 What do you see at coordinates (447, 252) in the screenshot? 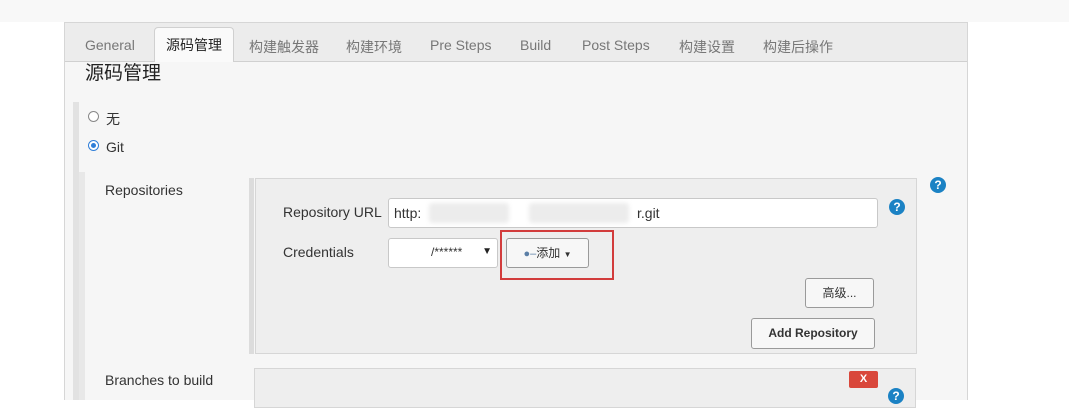
I see `credentials-value: /******` at bounding box center [447, 252].